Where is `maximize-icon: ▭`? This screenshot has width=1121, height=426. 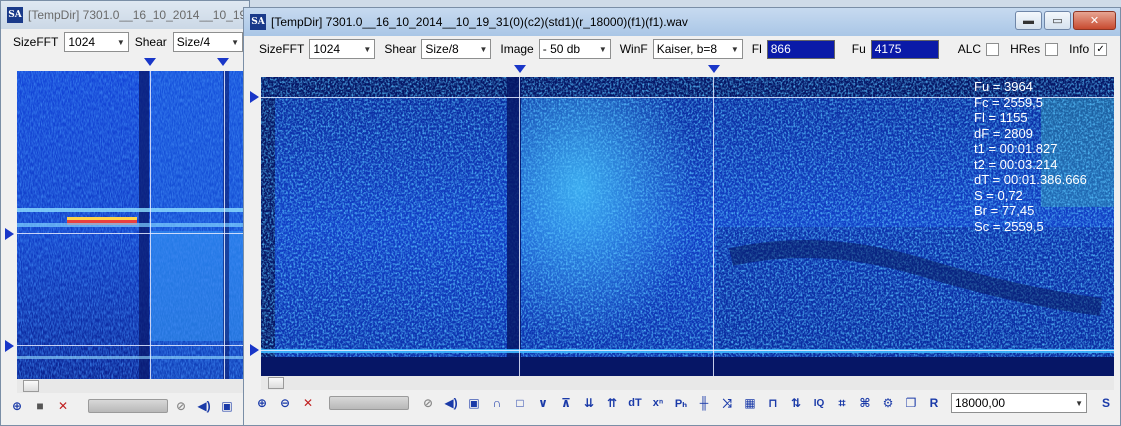
maximize-icon: ▭ is located at coordinates (1057, 21).